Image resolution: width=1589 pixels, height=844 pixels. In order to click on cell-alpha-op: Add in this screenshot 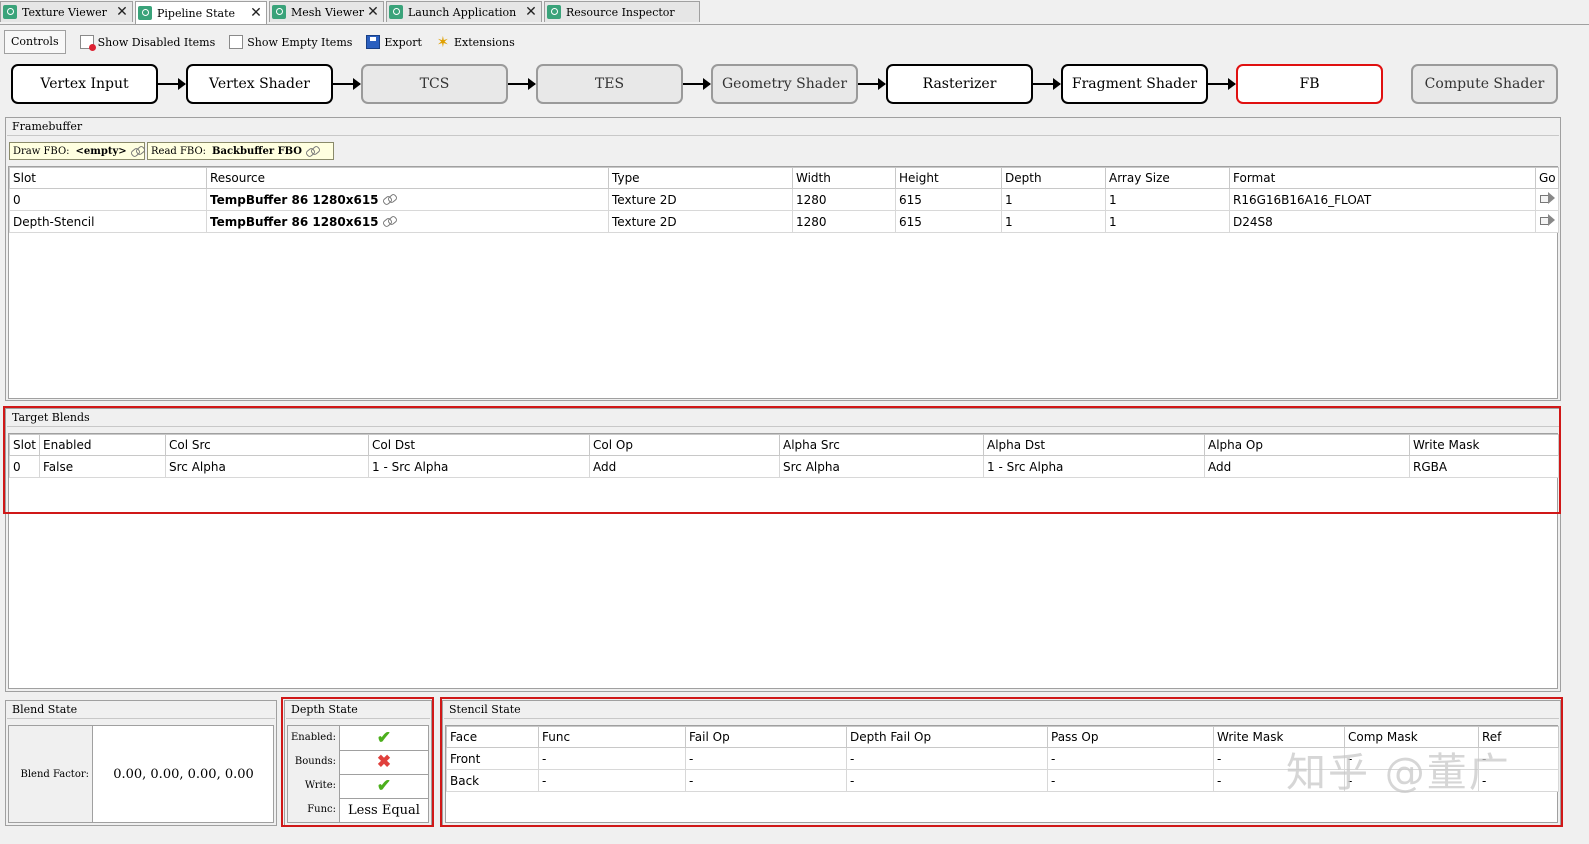, I will do `click(1307, 466)`.